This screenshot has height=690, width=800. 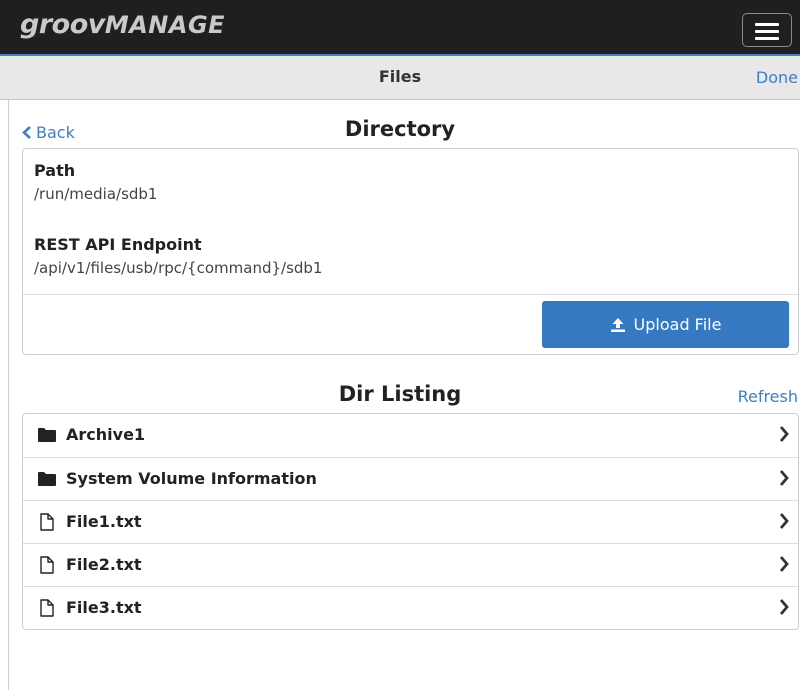 I want to click on endpoint-label: REST API Endpoint, so click(x=118, y=244).